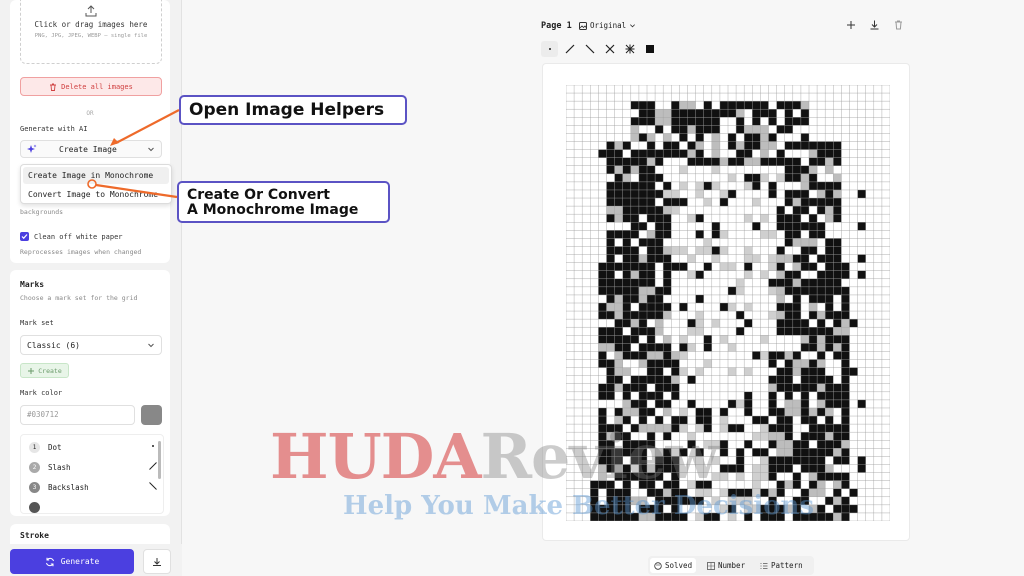  I want to click on mark-item: 2 Slash, so click(92, 467).